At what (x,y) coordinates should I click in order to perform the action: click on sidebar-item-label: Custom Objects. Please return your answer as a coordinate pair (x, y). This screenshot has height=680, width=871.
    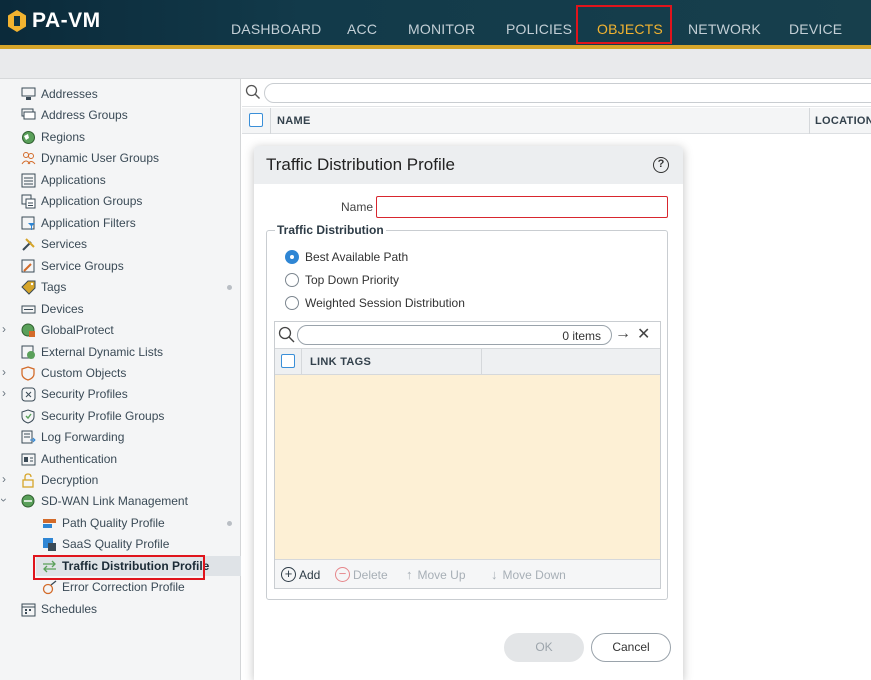
    Looking at the image, I should click on (84, 373).